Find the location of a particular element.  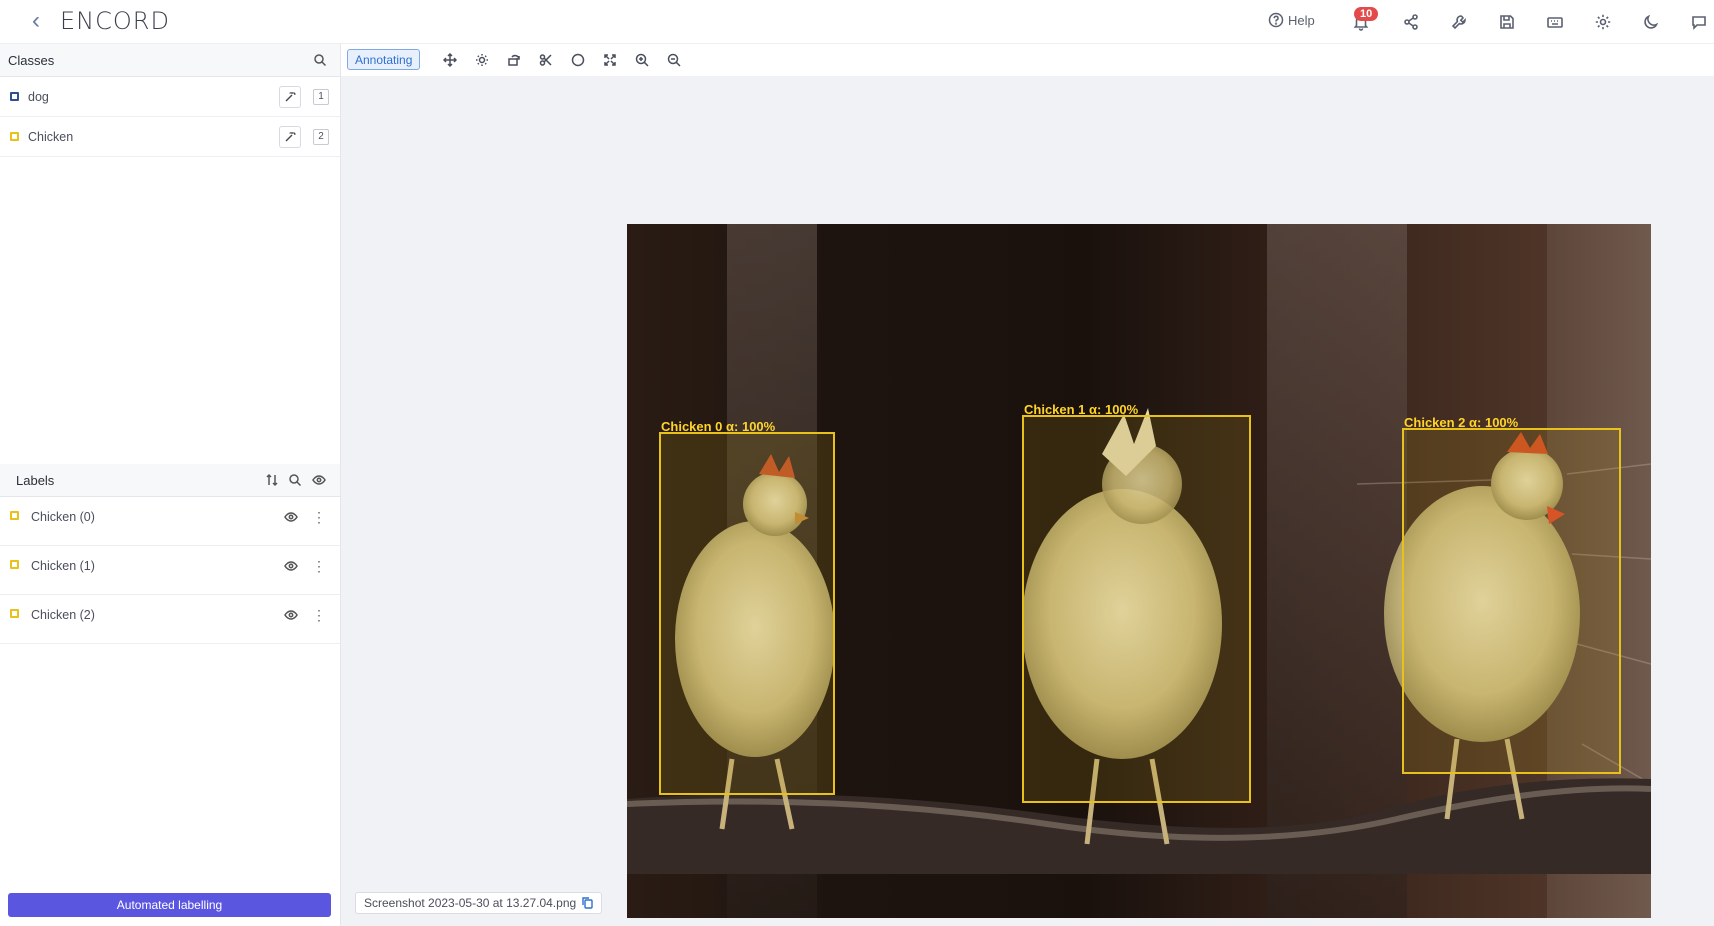

automated-labelling-button: Automated labelling is located at coordinates (169, 905).